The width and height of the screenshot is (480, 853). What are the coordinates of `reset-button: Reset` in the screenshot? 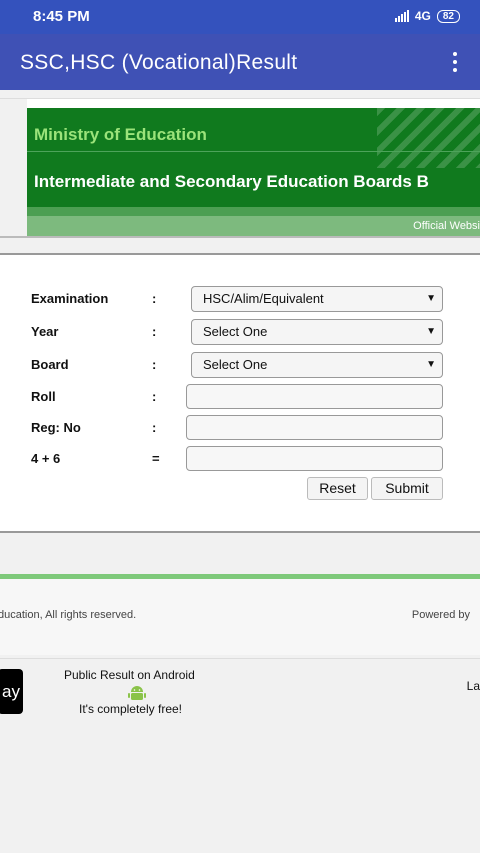 It's located at (337, 488).